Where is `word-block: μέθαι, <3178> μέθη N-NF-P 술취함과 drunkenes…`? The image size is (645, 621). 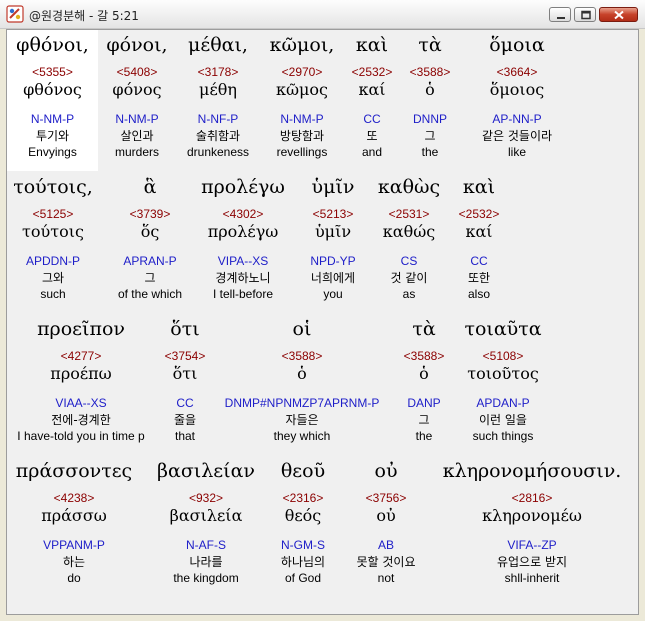 word-block: μέθαι, <3178> μέθη N-NF-P 술취함과 drunkenes… is located at coordinates (218, 96).